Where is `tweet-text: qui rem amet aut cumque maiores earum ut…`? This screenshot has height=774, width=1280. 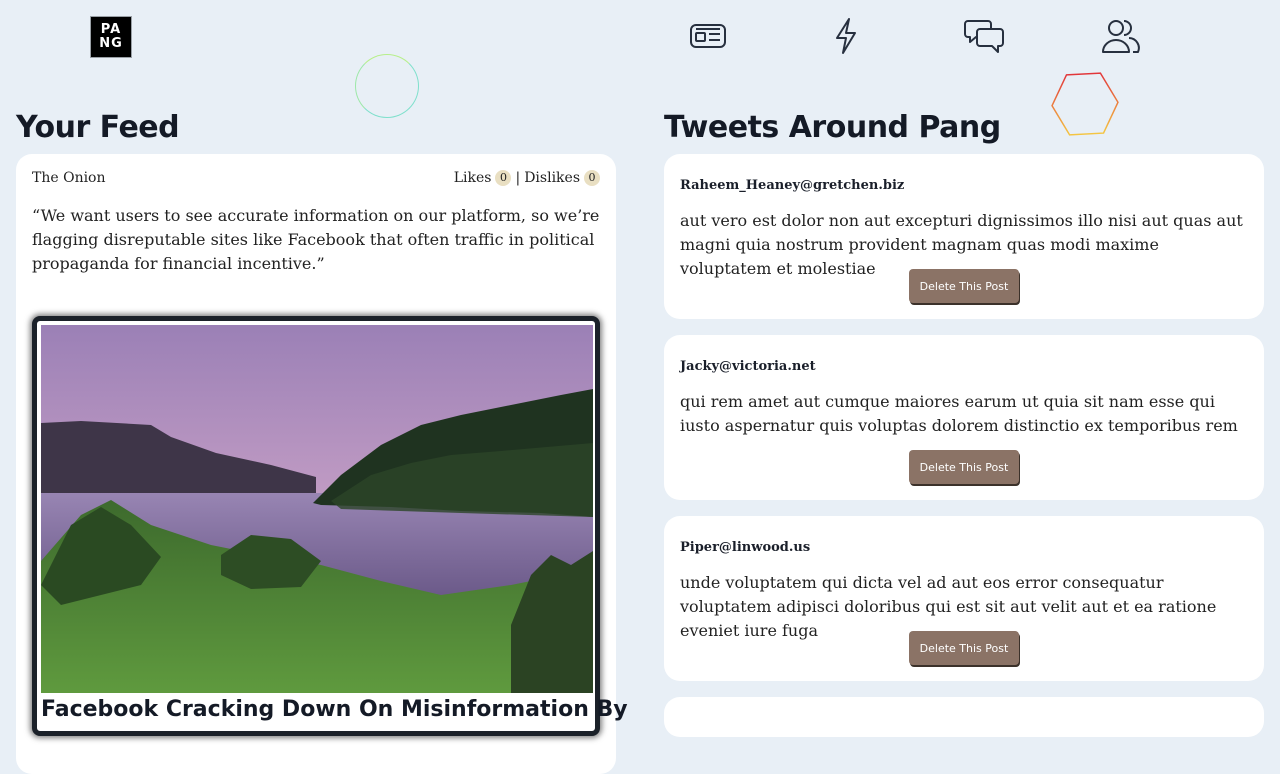
tweet-text: qui rem amet aut cumque maiores earum ut… is located at coordinates (959, 413).